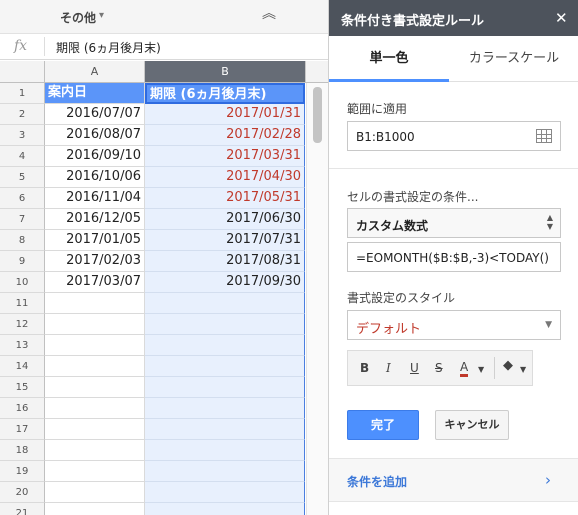 The width and height of the screenshot is (578, 515). Describe the element at coordinates (317, 299) in the screenshot. I see `vertical-scrollbar` at that location.